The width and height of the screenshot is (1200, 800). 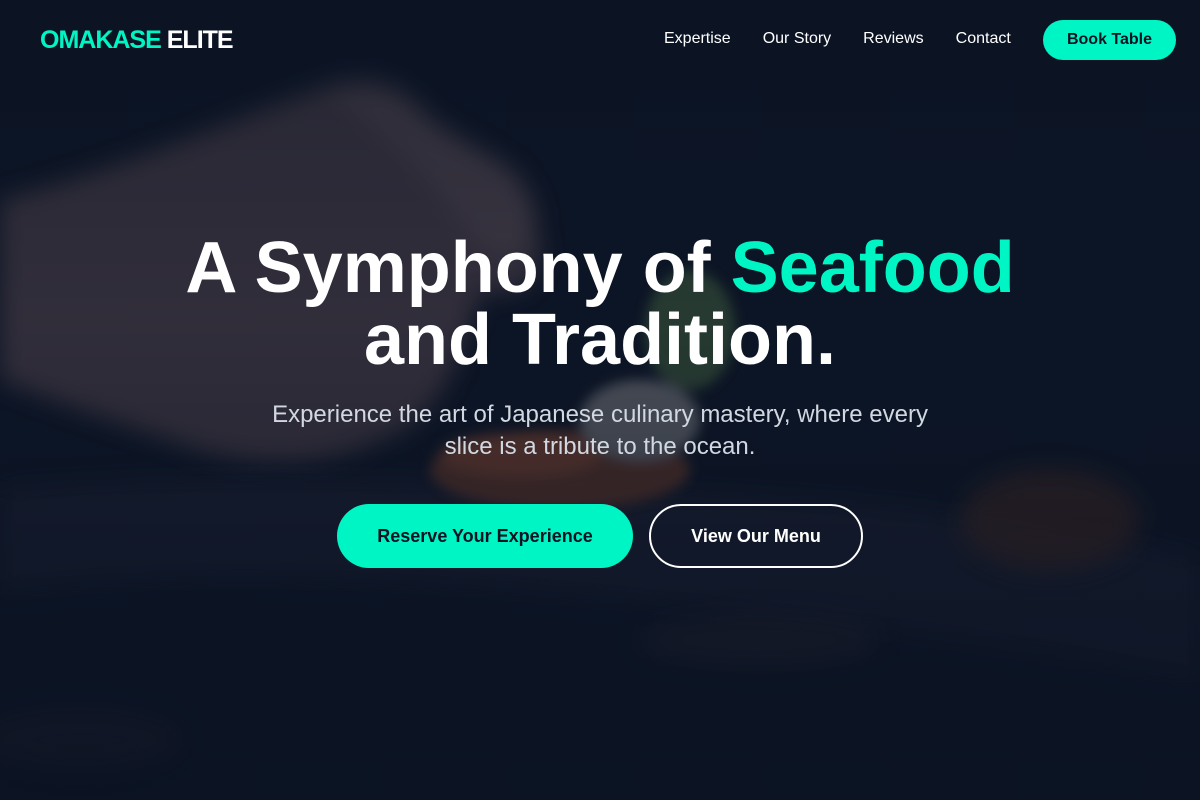 What do you see at coordinates (837, 39) in the screenshot?
I see `nav-links: Expertise Our Story Reviews Contact` at bounding box center [837, 39].